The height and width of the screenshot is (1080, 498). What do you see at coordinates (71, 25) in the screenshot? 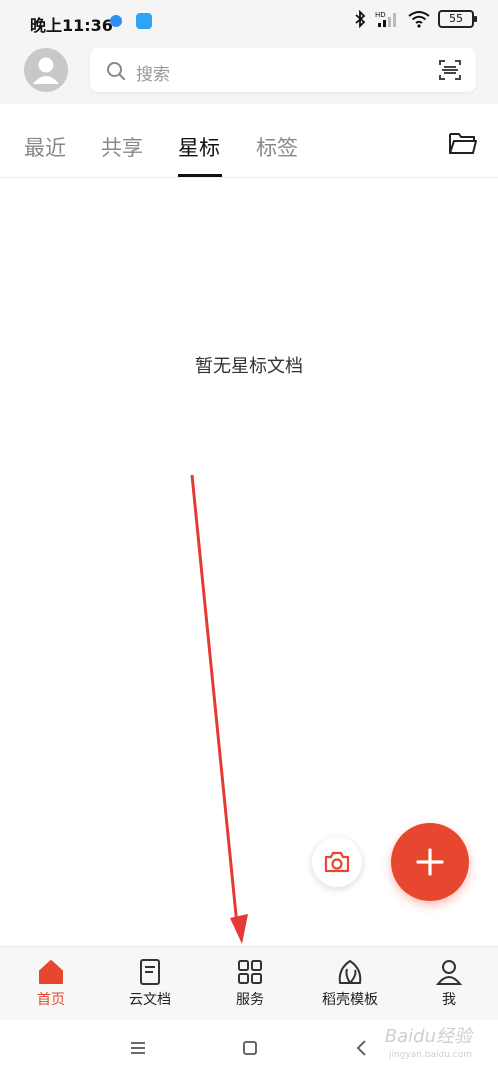
I see `status-time: 晚上11:36` at bounding box center [71, 25].